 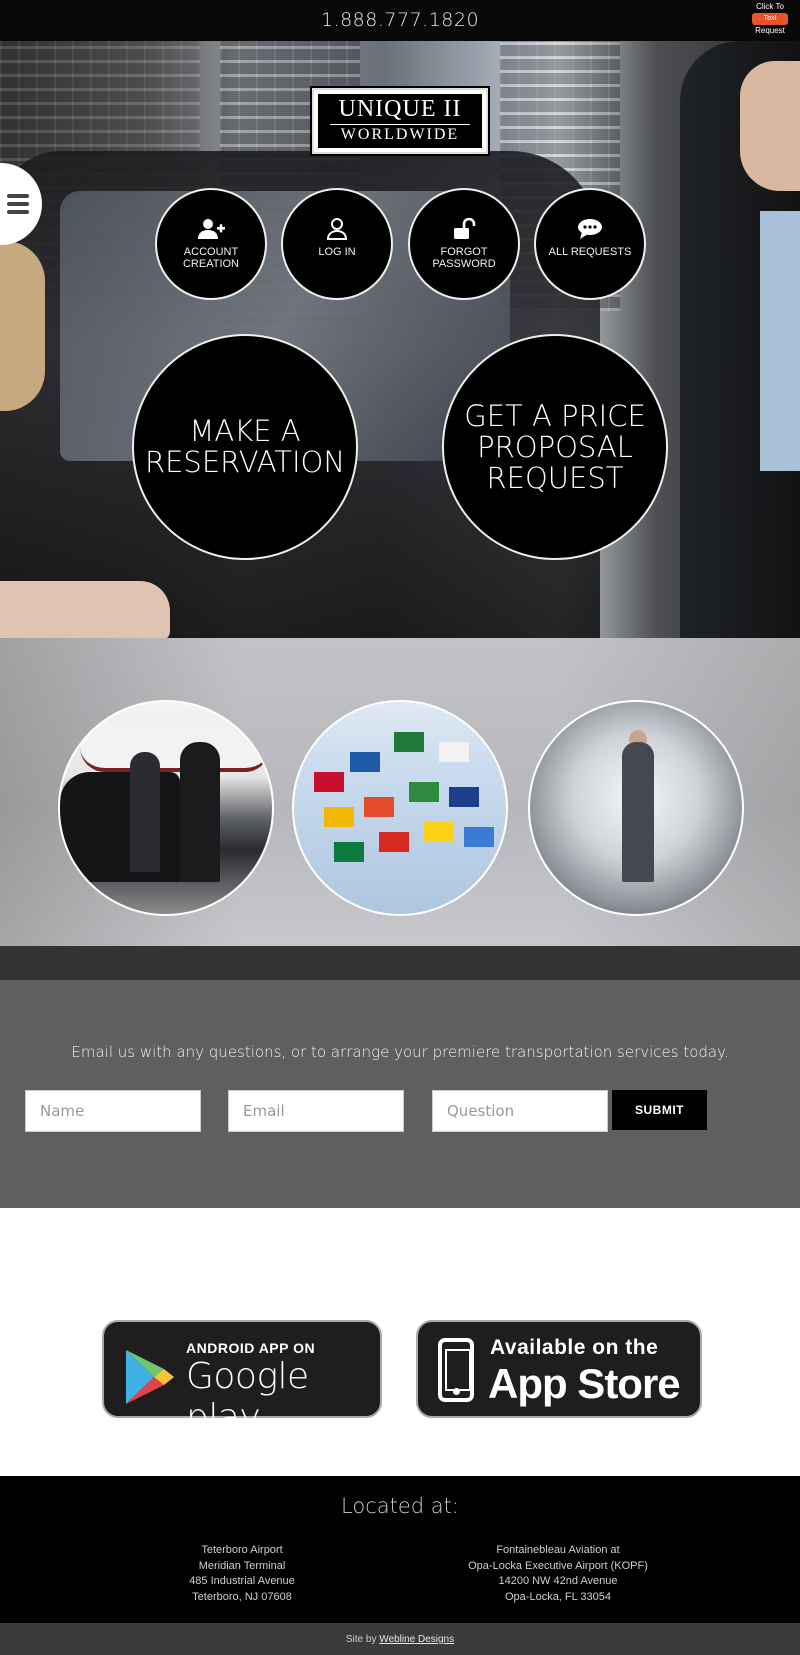 What do you see at coordinates (770, 126) in the screenshot?
I see `chauffeur-face-image` at bounding box center [770, 126].